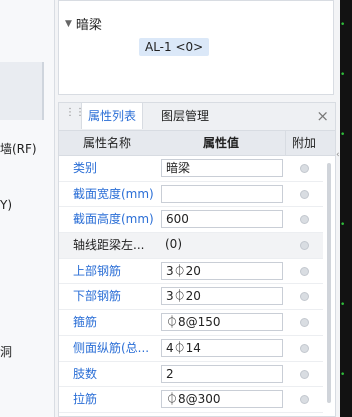 Image resolution: width=352 pixels, height=417 pixels. I want to click on tab-property-list: 属性列表, so click(112, 116).